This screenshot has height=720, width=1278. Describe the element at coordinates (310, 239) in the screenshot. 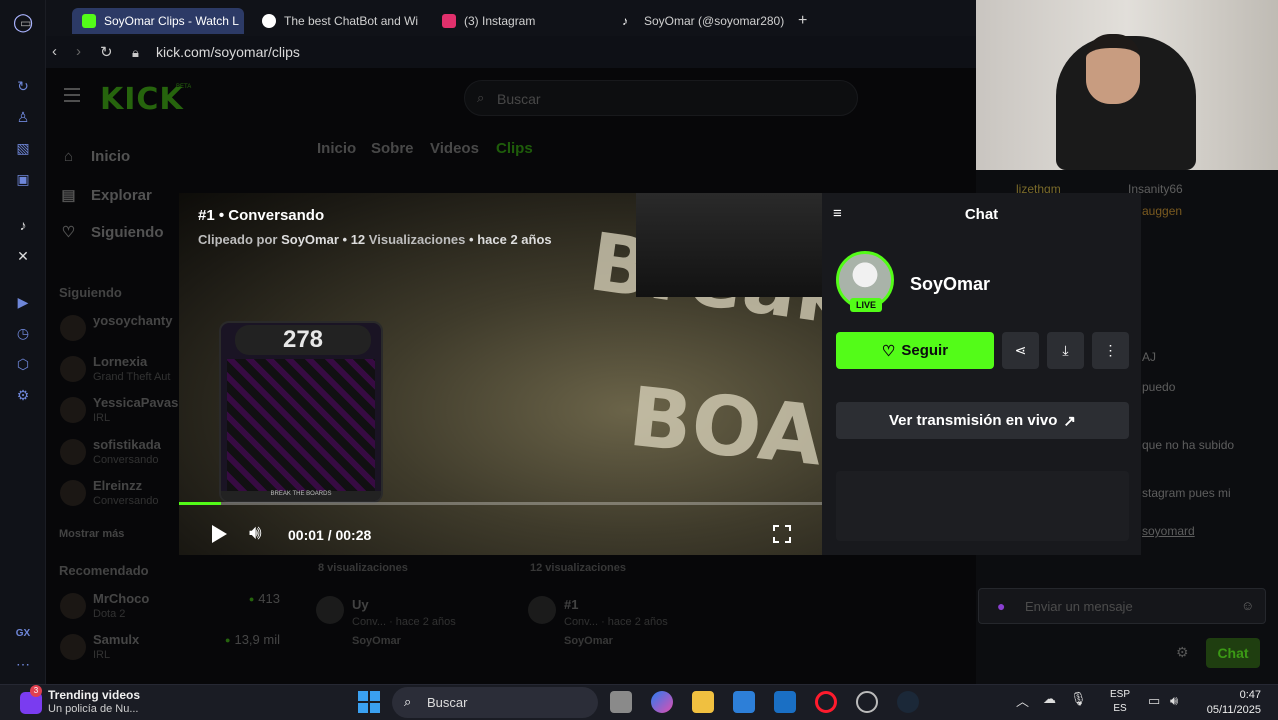

I see `clip-author-link: SoyOmar` at that location.